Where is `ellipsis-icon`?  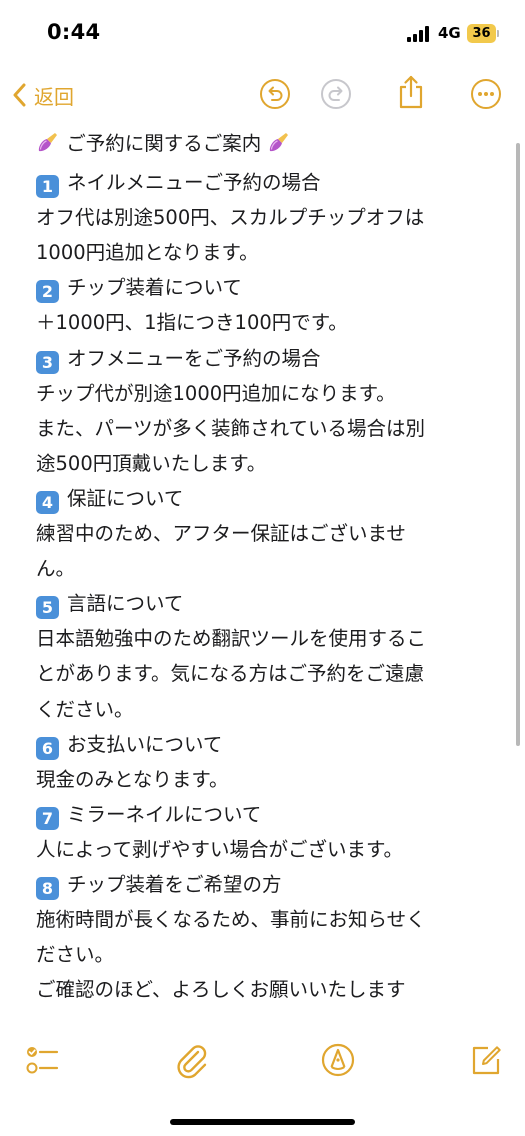 ellipsis-icon is located at coordinates (486, 94).